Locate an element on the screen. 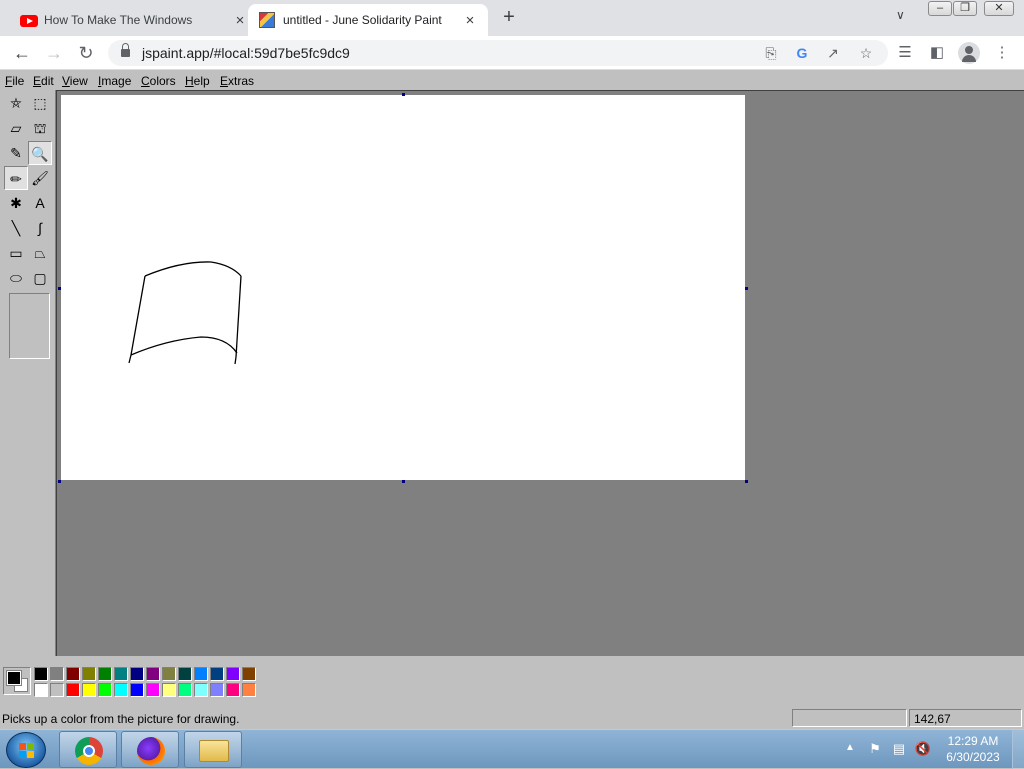 The height and width of the screenshot is (769, 1024). tool-pick-color: ✎ is located at coordinates (16, 153).